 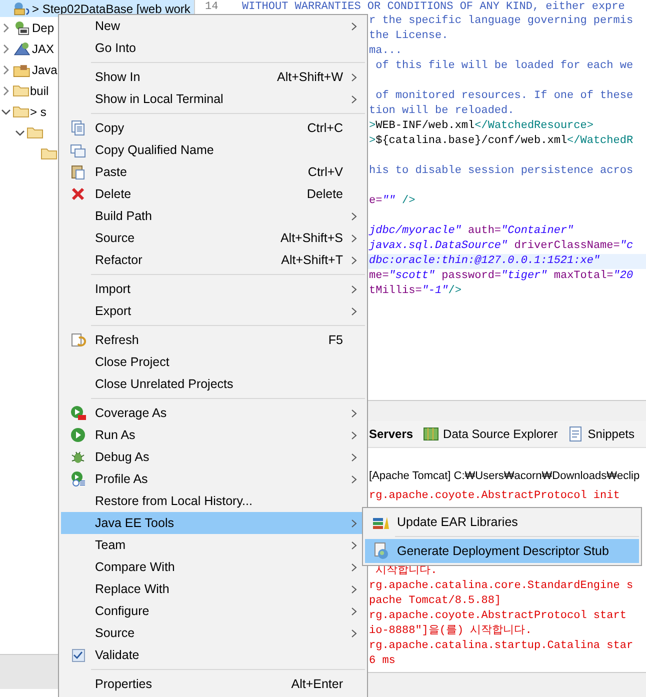 What do you see at coordinates (111, 9) in the screenshot?
I see `tree-label: > Step02DataBase [web work` at bounding box center [111, 9].